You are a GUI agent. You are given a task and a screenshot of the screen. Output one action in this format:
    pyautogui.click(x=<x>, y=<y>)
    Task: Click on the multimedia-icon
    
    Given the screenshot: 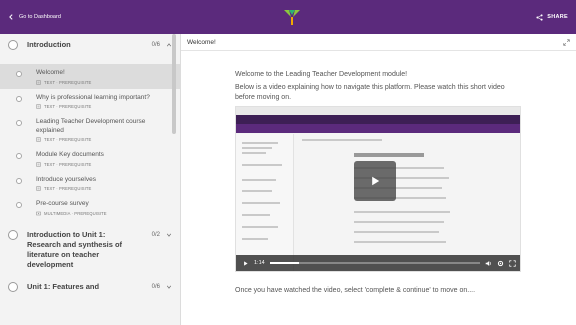 What is the action you would take?
    pyautogui.click(x=38, y=213)
    